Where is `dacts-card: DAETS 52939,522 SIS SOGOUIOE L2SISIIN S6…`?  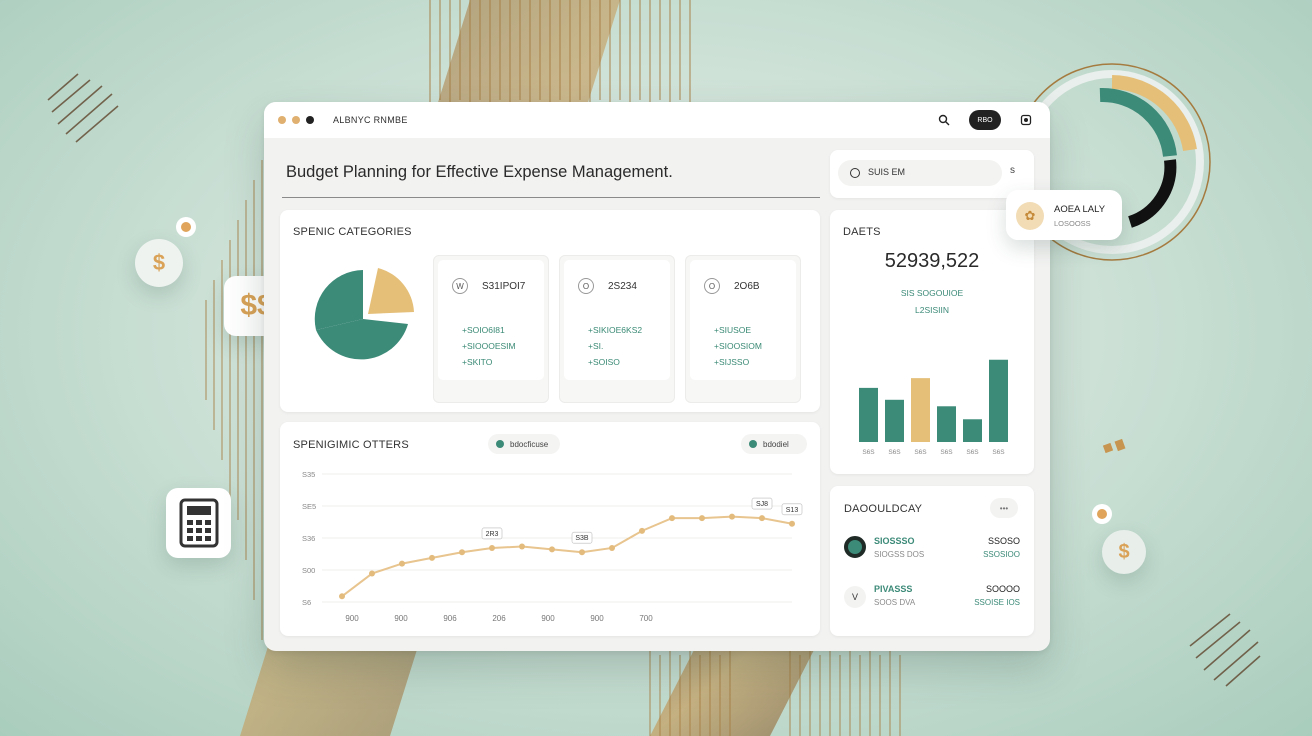 dacts-card: DAETS 52939,522 SIS SOGOUIOE L2SISIIN S6… is located at coordinates (932, 342).